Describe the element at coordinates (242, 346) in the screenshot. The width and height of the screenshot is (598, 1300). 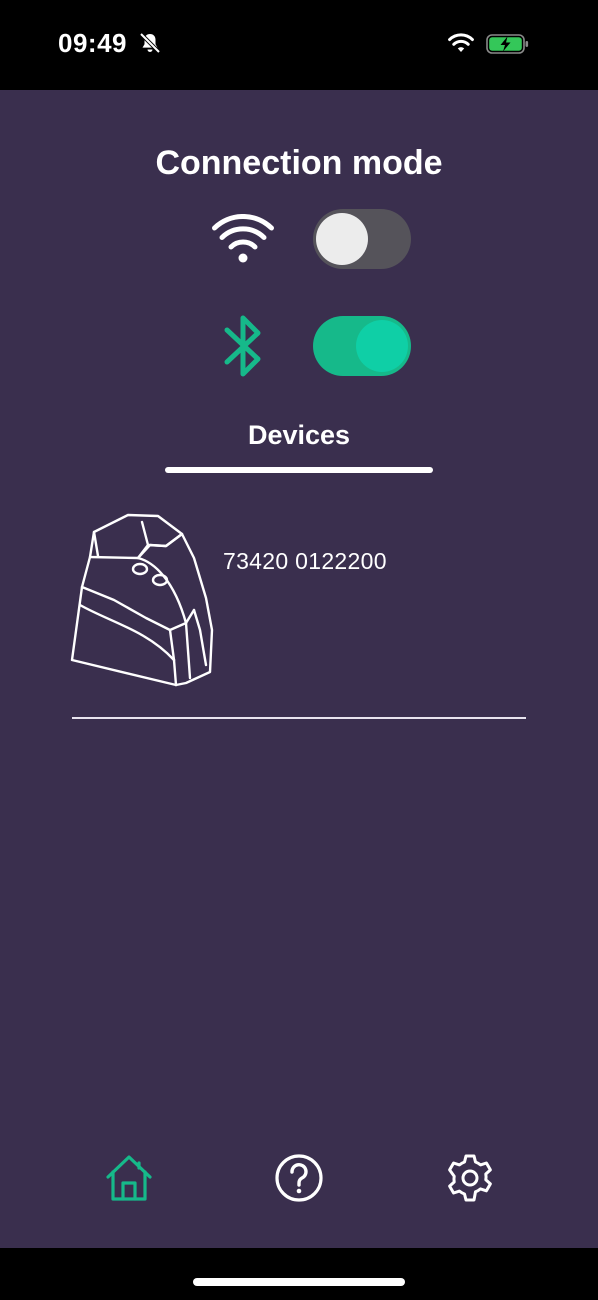
I see `bluetooth-icon` at that location.